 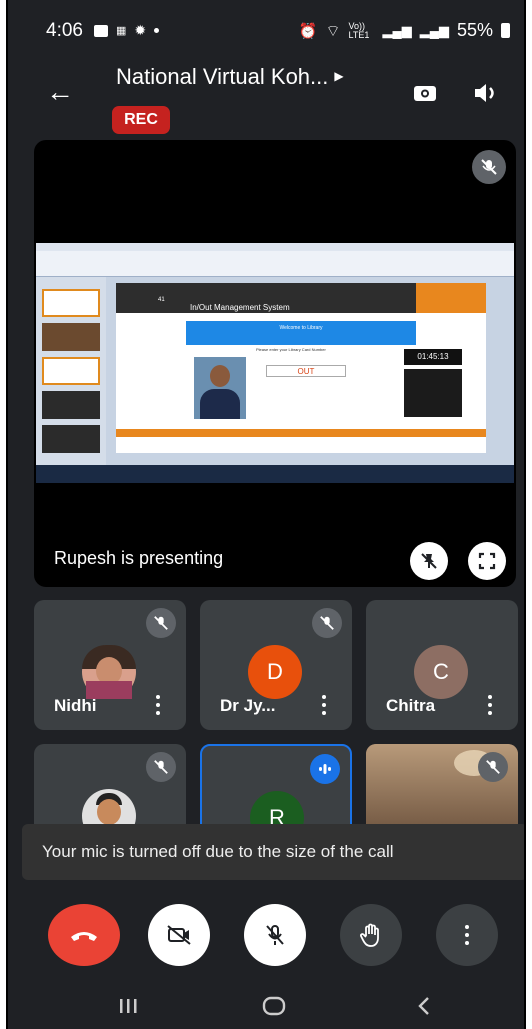 I want to click on speaker-icon, so click(x=485, y=93).